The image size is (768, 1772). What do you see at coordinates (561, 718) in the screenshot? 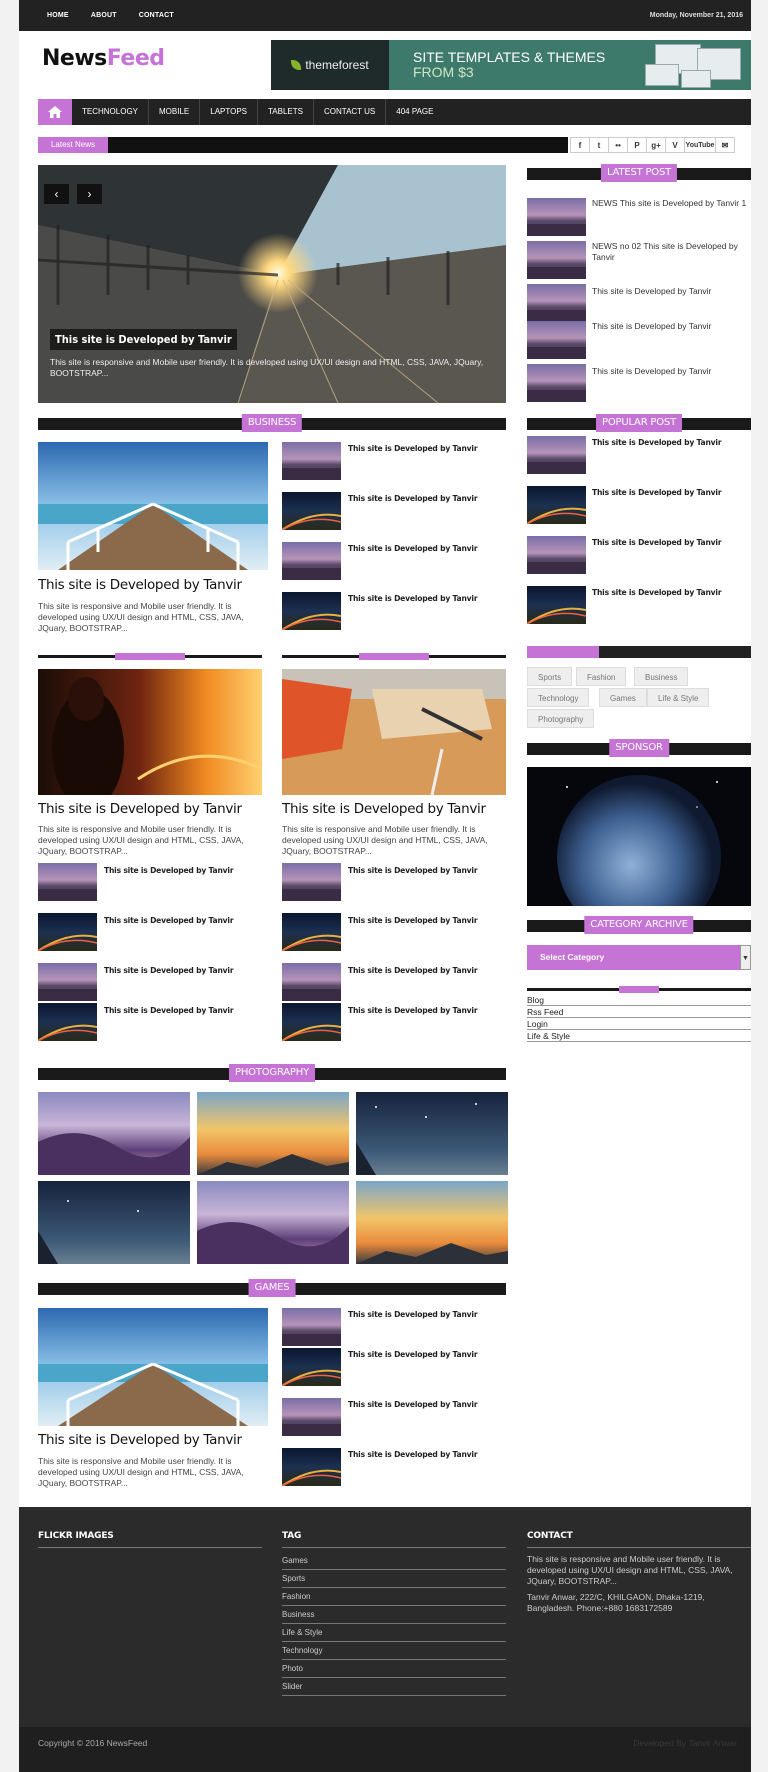
I see `tag-photography: Photography` at bounding box center [561, 718].